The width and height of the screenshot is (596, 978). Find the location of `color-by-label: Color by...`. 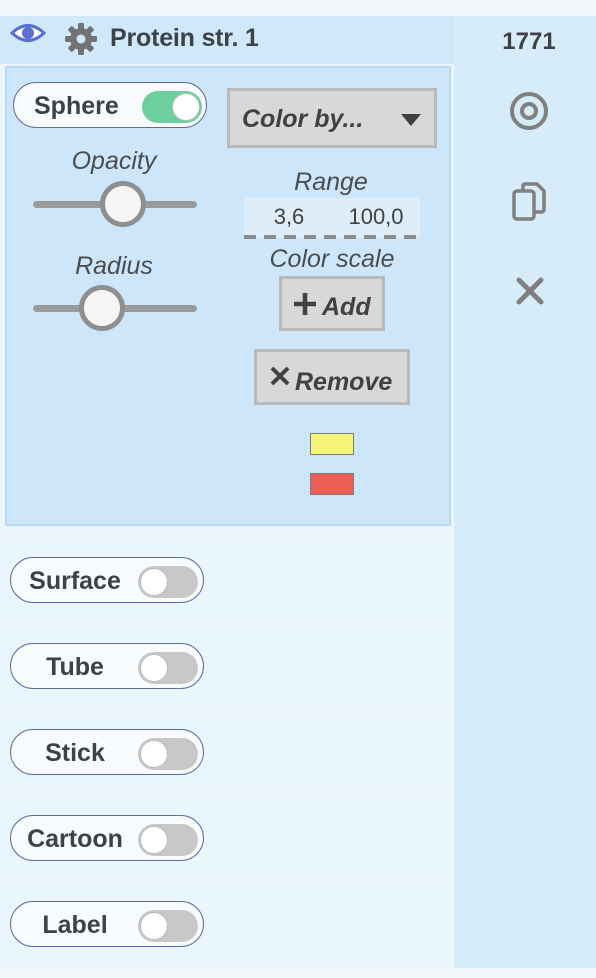

color-by-label: Color by... is located at coordinates (303, 119).